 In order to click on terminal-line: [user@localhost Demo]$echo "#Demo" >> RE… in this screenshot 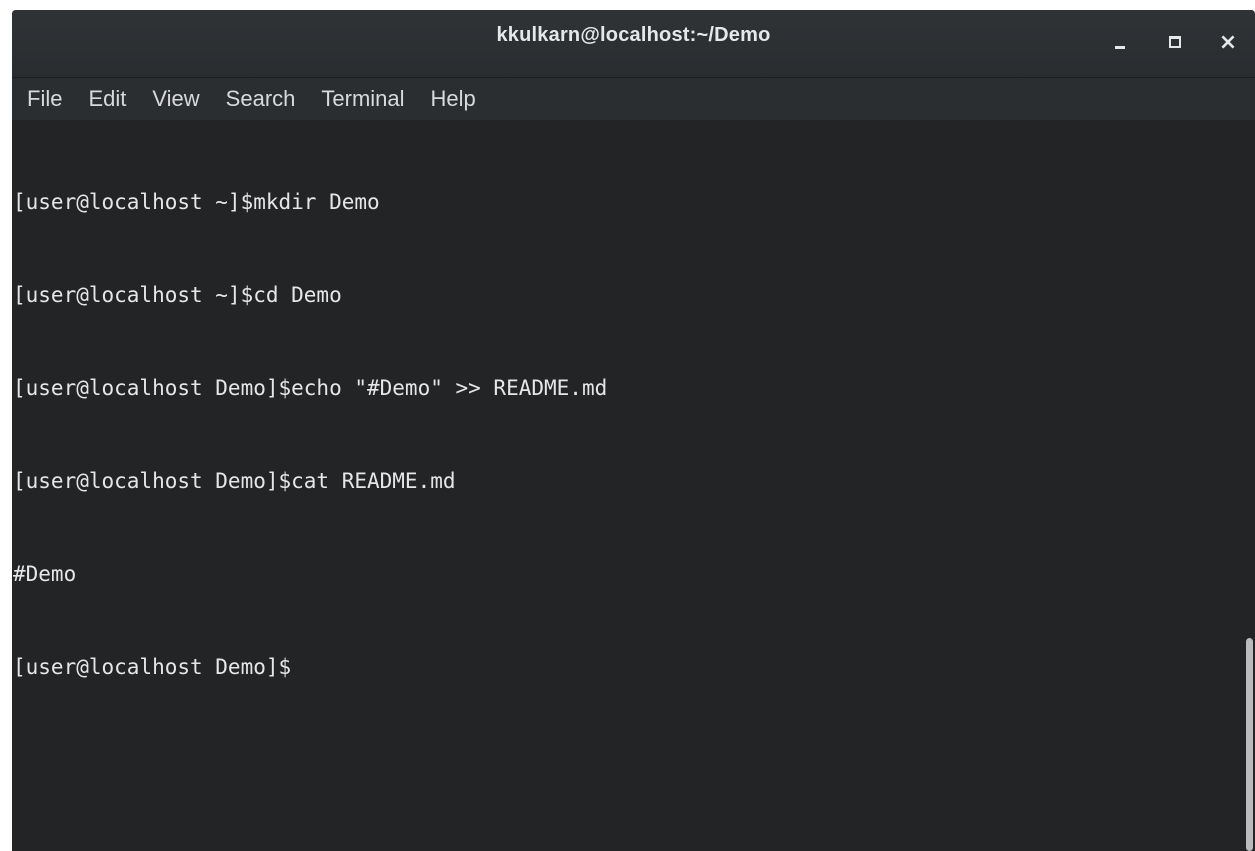, I will do `click(310, 388)`.